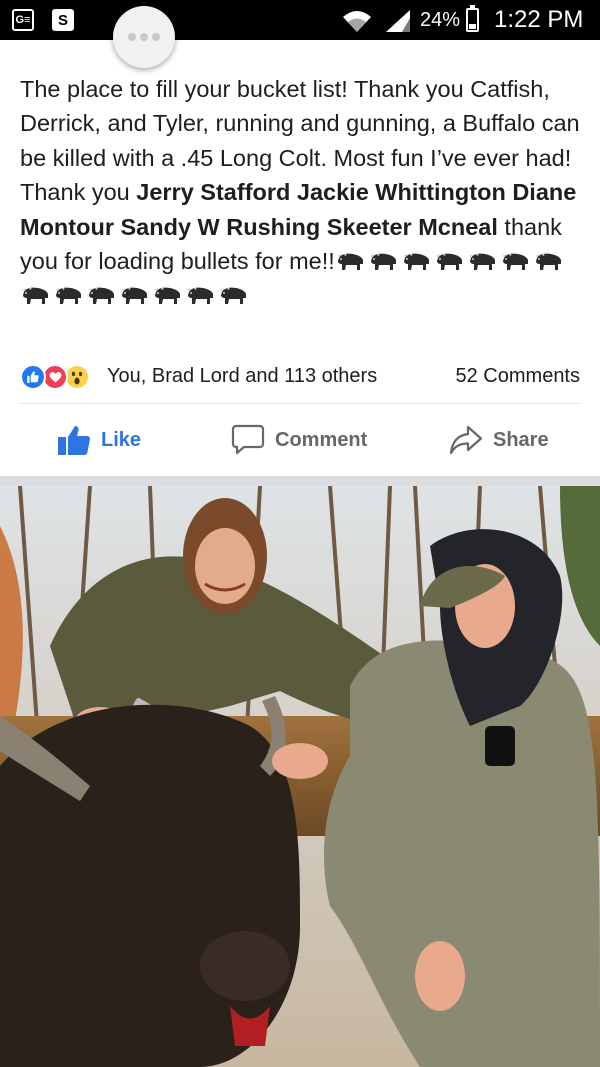  I want to click on wifi-icon, so click(357, 21).